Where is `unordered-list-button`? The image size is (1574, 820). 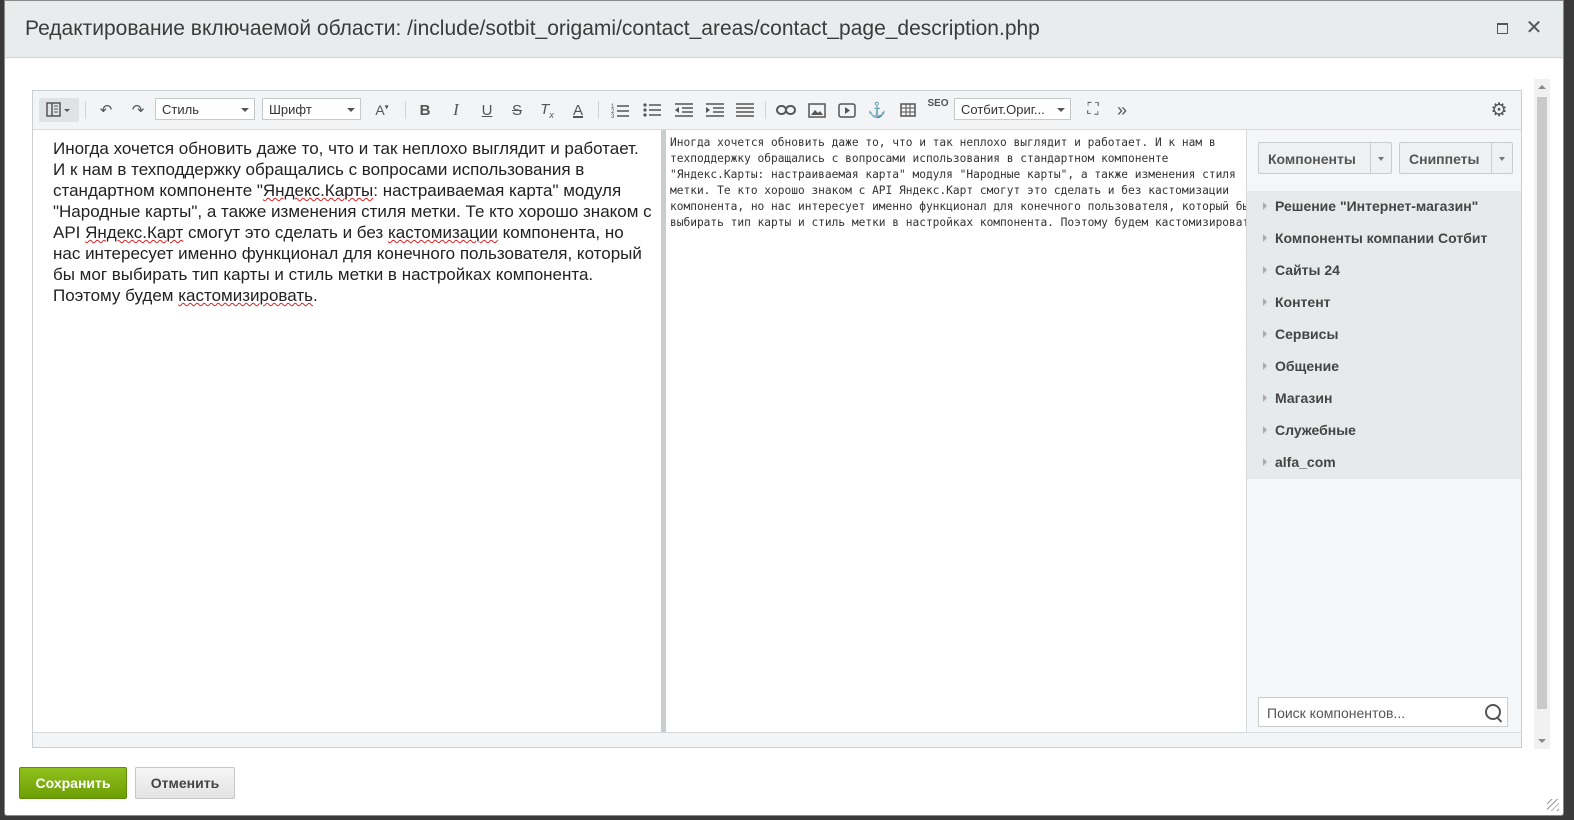 unordered-list-button is located at coordinates (652, 110).